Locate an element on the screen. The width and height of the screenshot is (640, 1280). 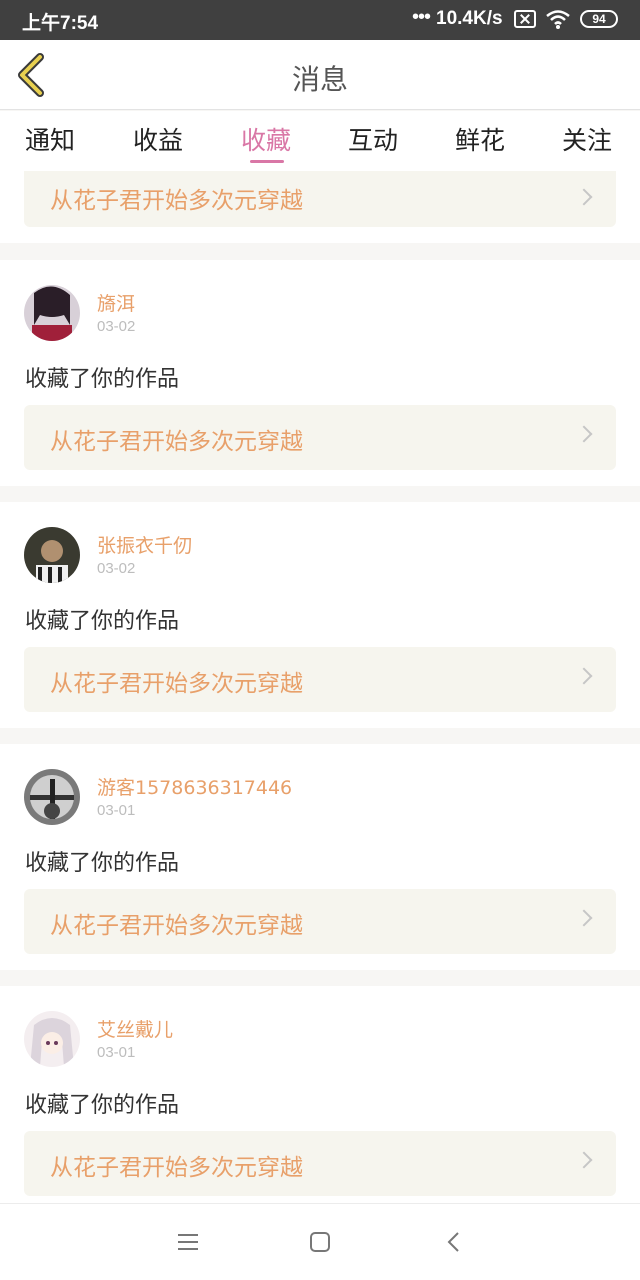
status-time: 上午7:54 is located at coordinates (60, 23).